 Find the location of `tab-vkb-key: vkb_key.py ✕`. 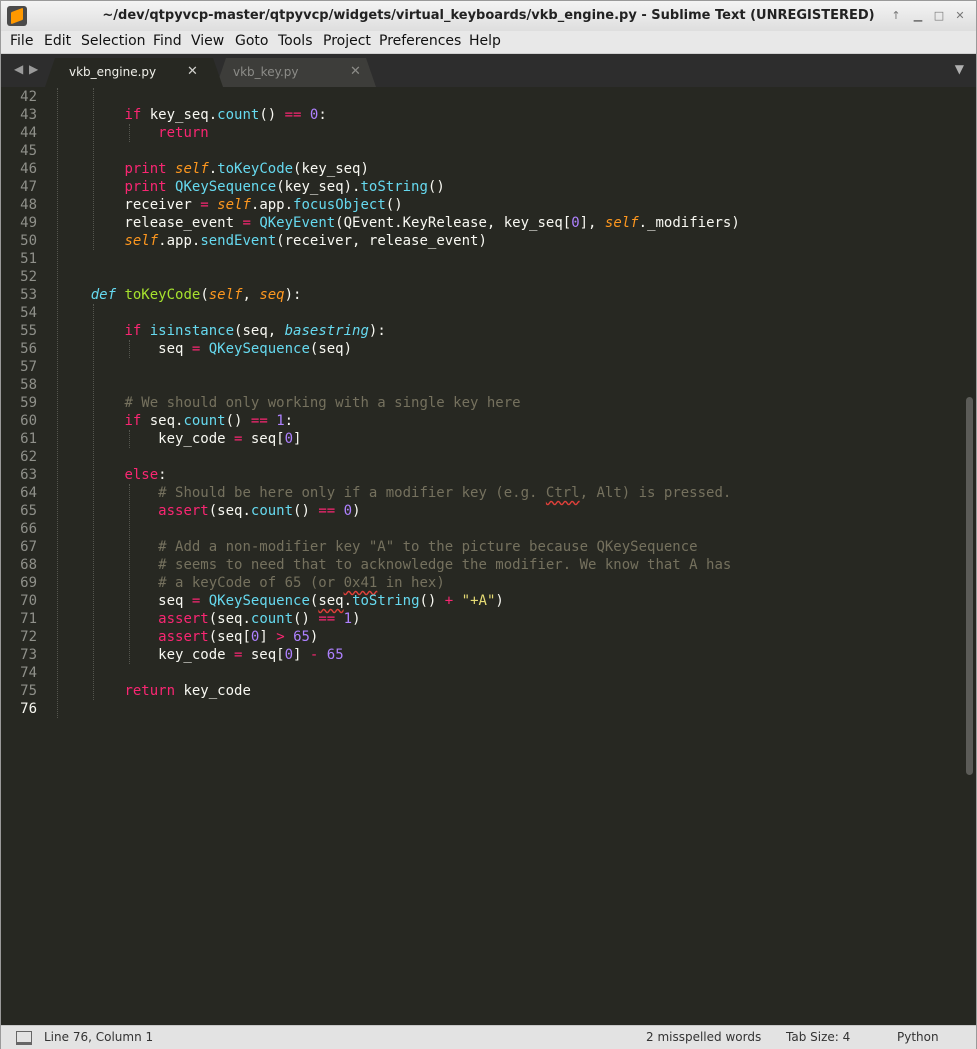

tab-vkb-key: vkb_key.py ✕ is located at coordinates (296, 72).